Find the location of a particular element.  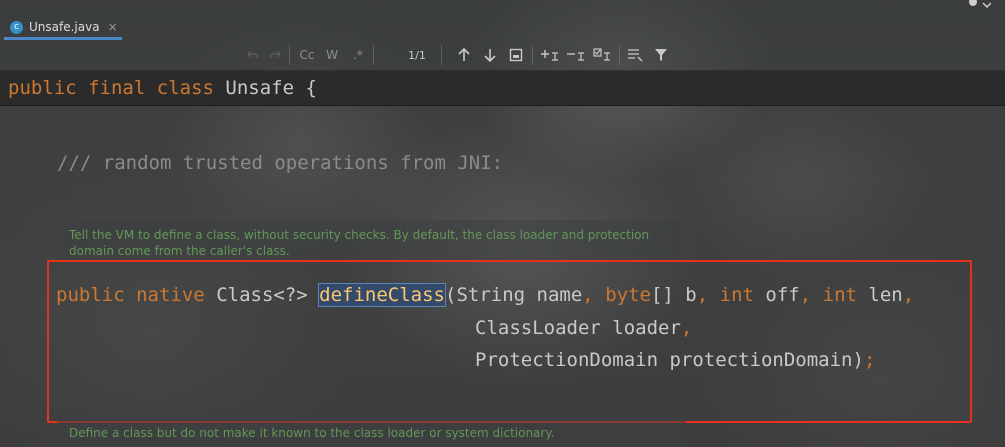

undo-icon is located at coordinates (253, 55).